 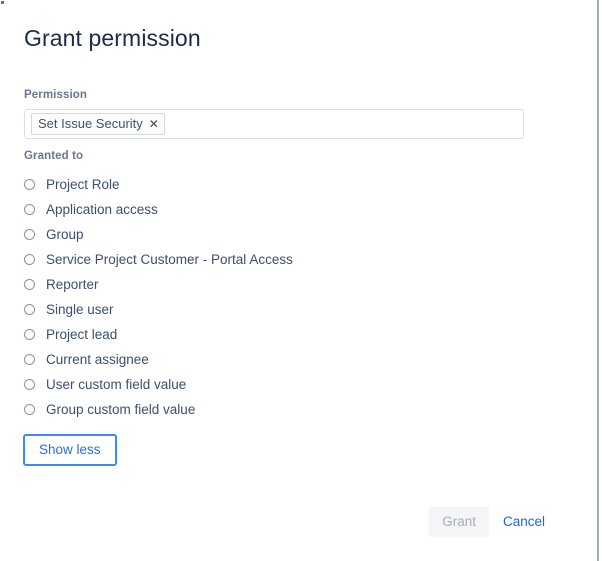 What do you see at coordinates (459, 522) in the screenshot?
I see `grant-button: Grant` at bounding box center [459, 522].